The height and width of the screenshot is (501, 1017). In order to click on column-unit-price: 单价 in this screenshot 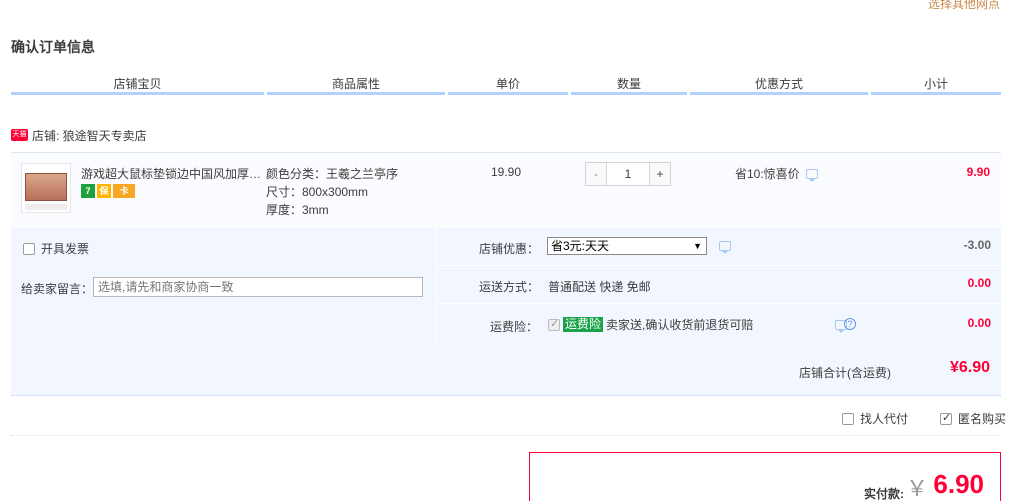, I will do `click(508, 84)`.